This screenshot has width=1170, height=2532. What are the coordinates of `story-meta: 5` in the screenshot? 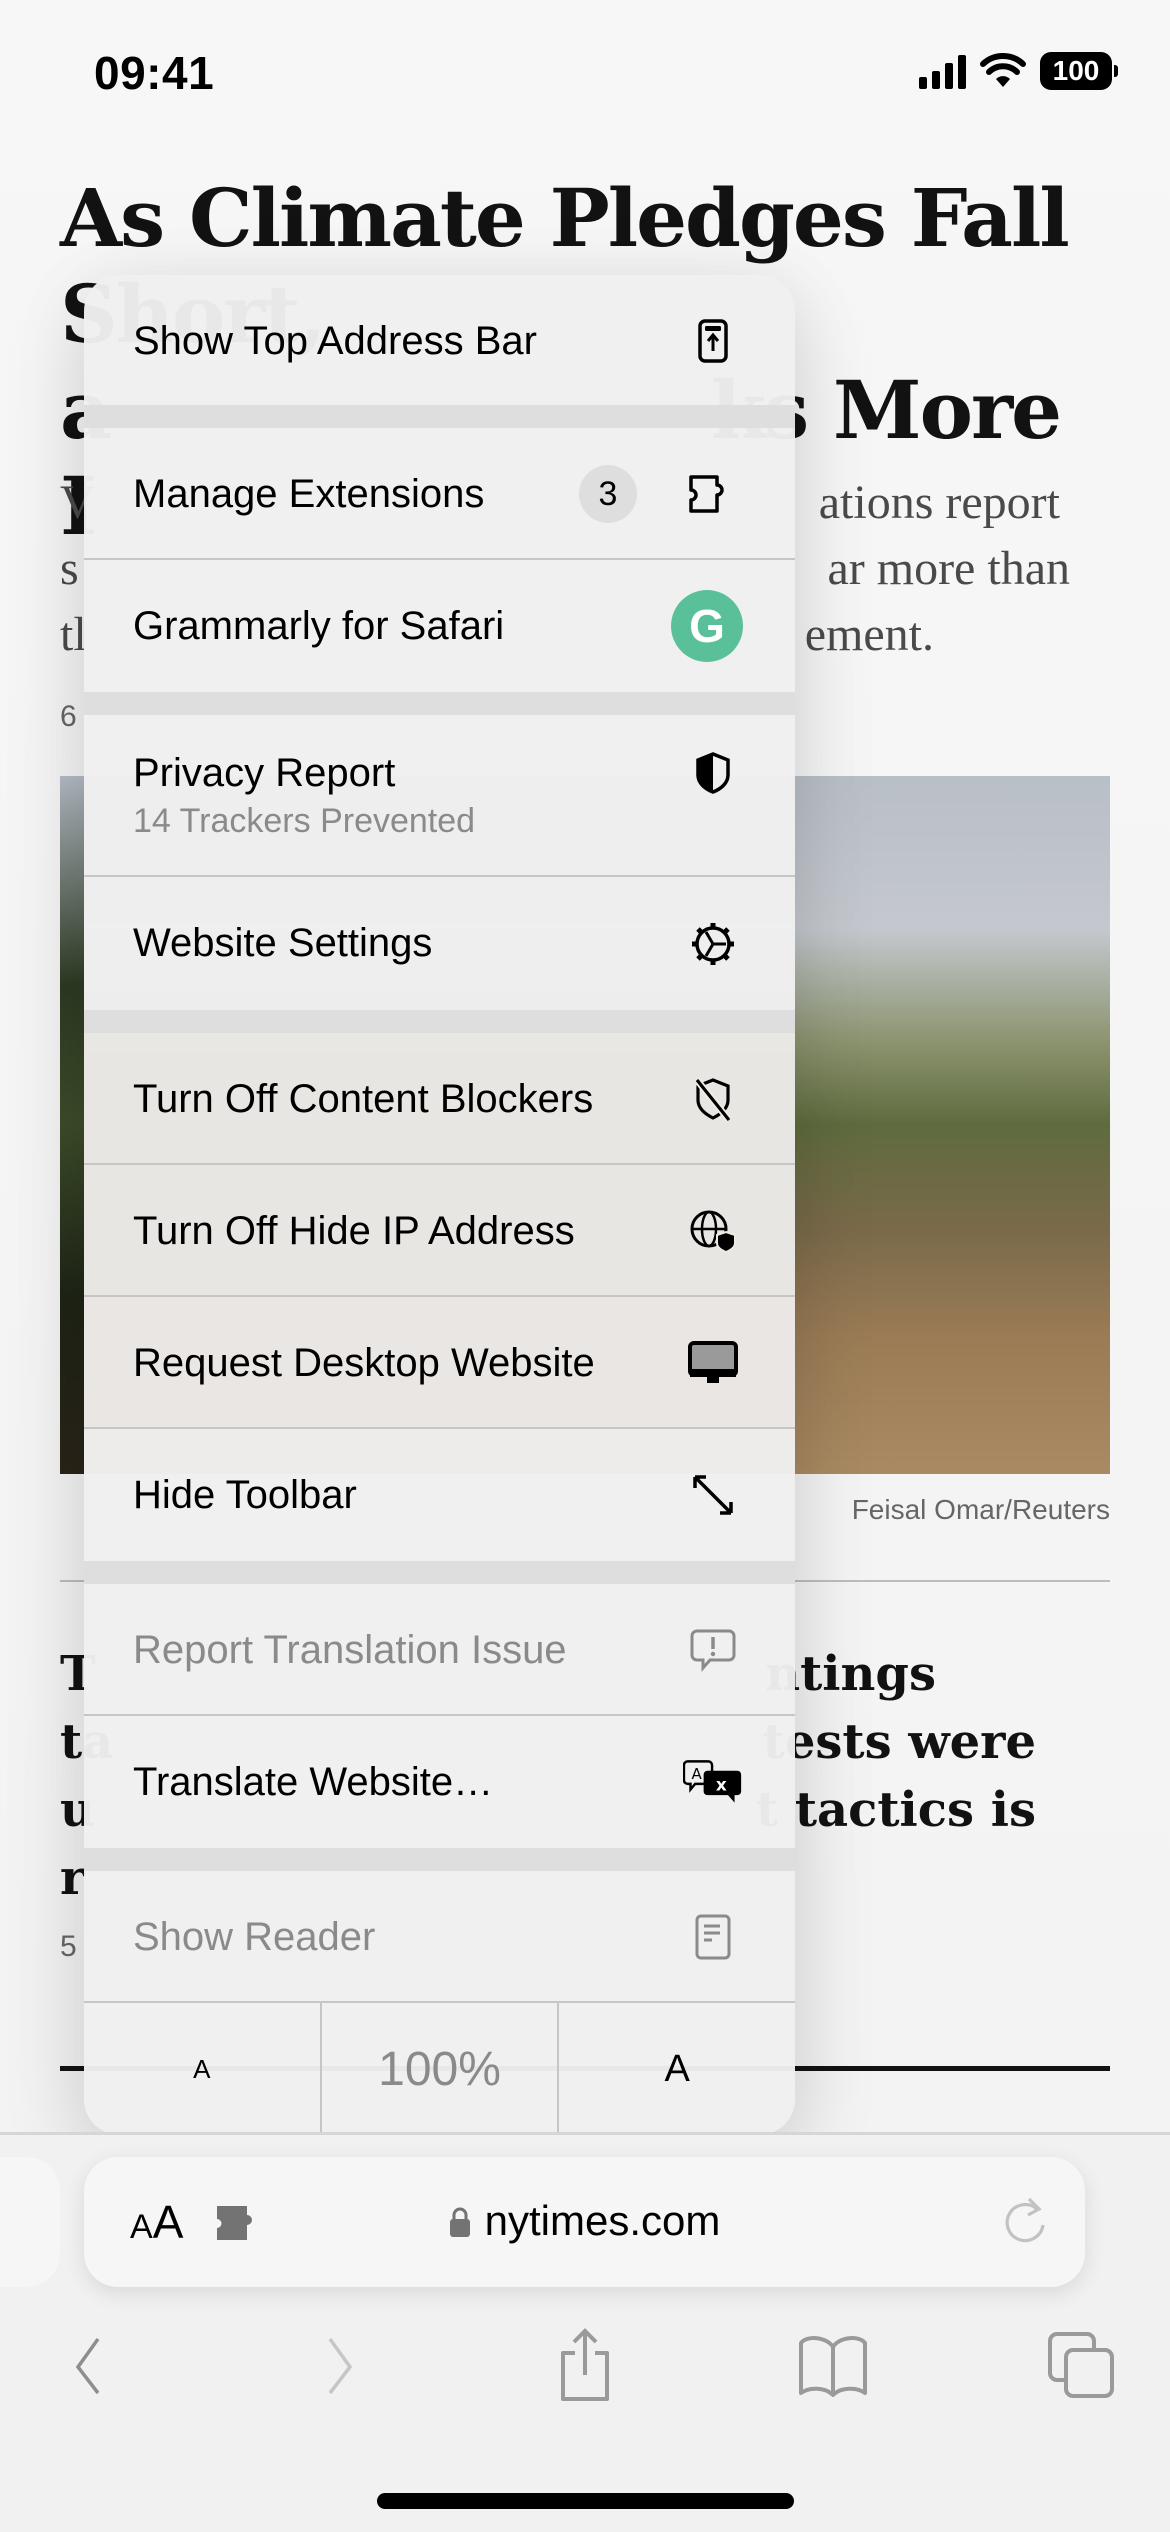 It's located at (68, 1946).